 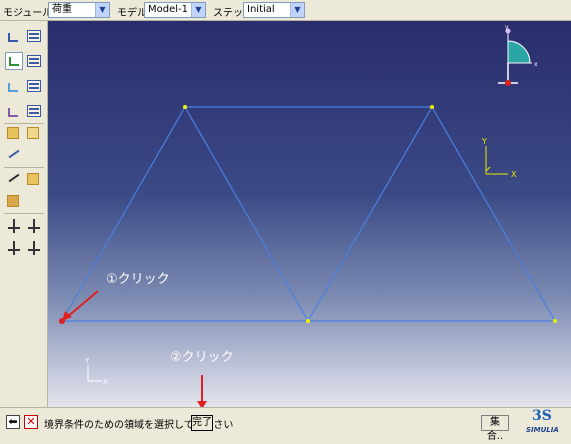 I want to click on create-bc-icon, so click(x=14, y=61).